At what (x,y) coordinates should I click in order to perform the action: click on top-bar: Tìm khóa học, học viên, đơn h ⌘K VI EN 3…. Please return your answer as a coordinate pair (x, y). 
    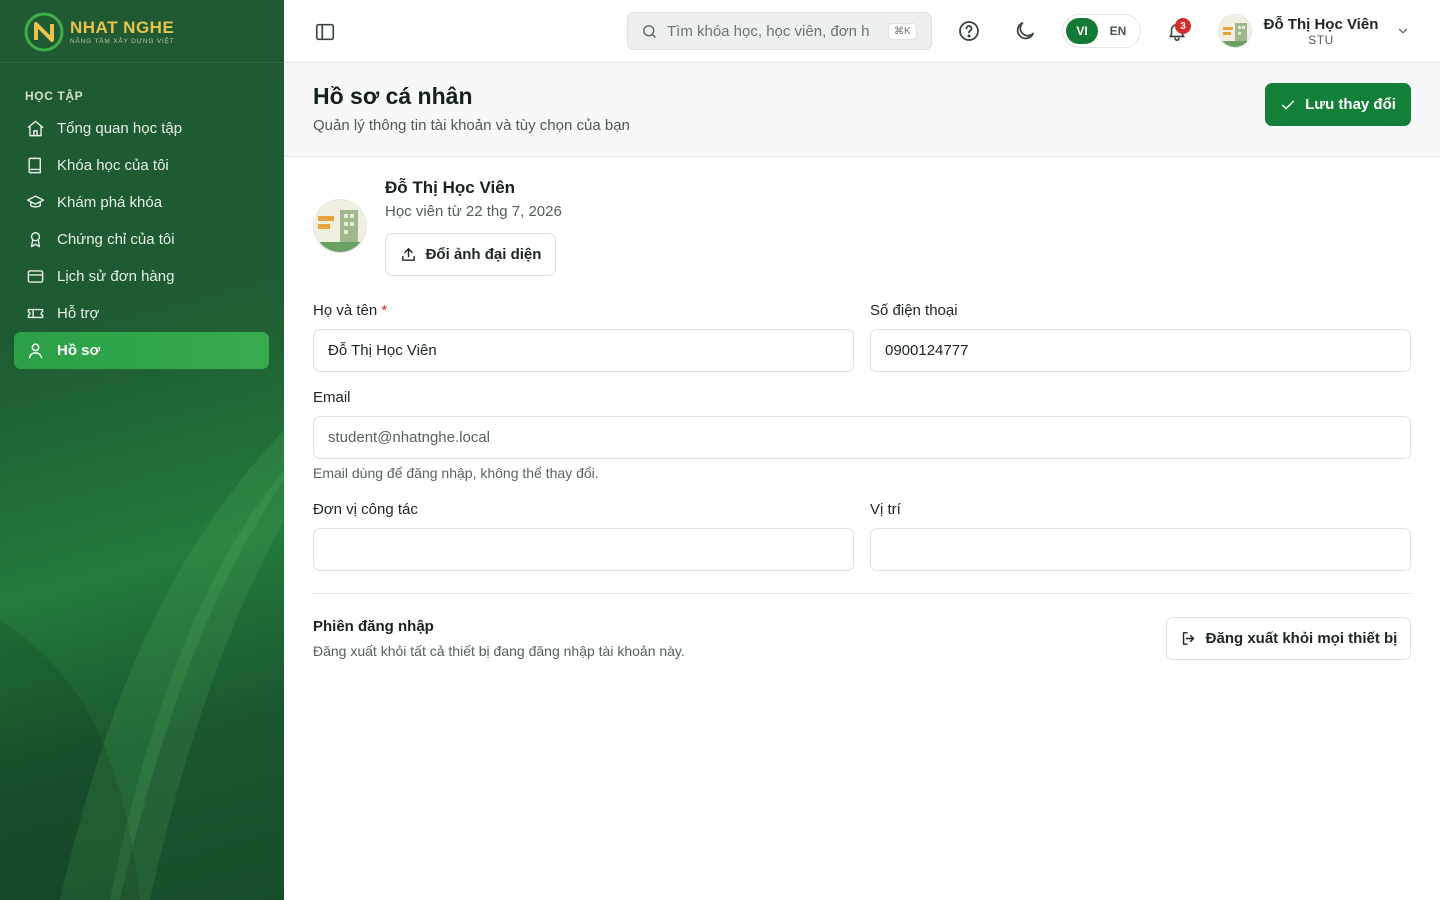
    Looking at the image, I should click on (862, 31).